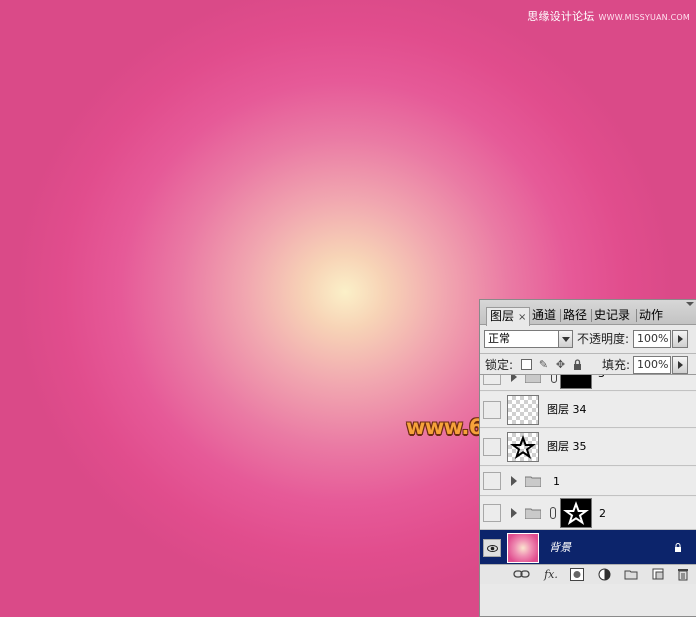  Describe the element at coordinates (577, 574) in the screenshot. I see `mask-icon` at that location.